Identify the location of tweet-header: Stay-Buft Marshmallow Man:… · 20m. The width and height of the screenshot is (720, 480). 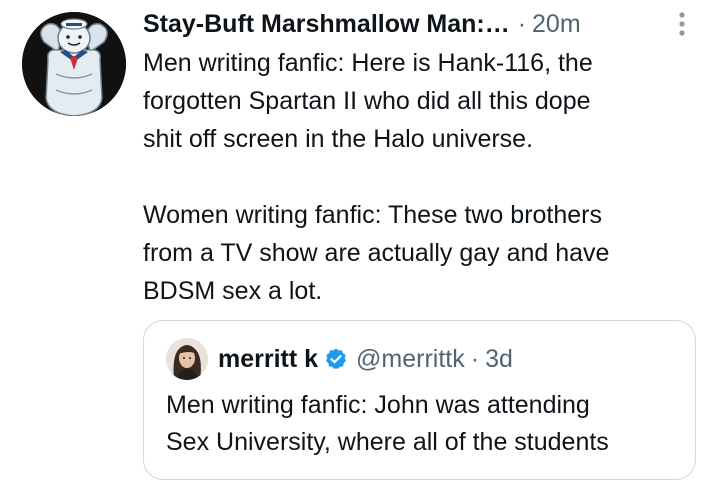
(362, 24).